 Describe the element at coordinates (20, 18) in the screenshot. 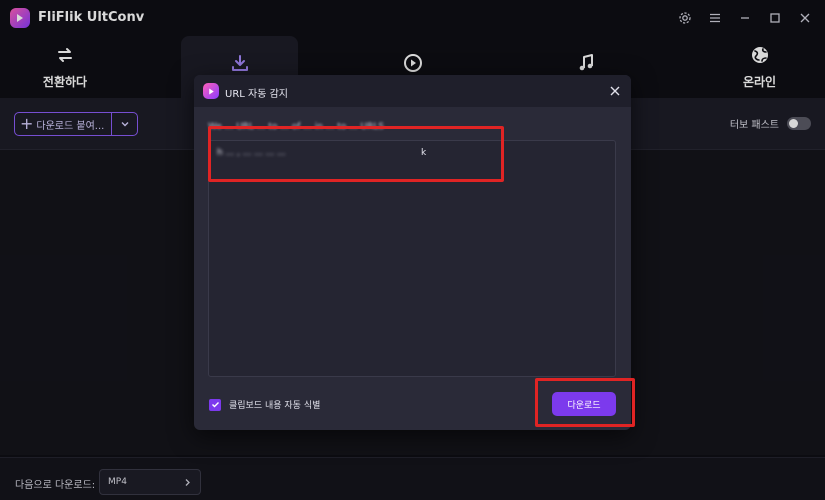

I see `app-logo-icon` at that location.